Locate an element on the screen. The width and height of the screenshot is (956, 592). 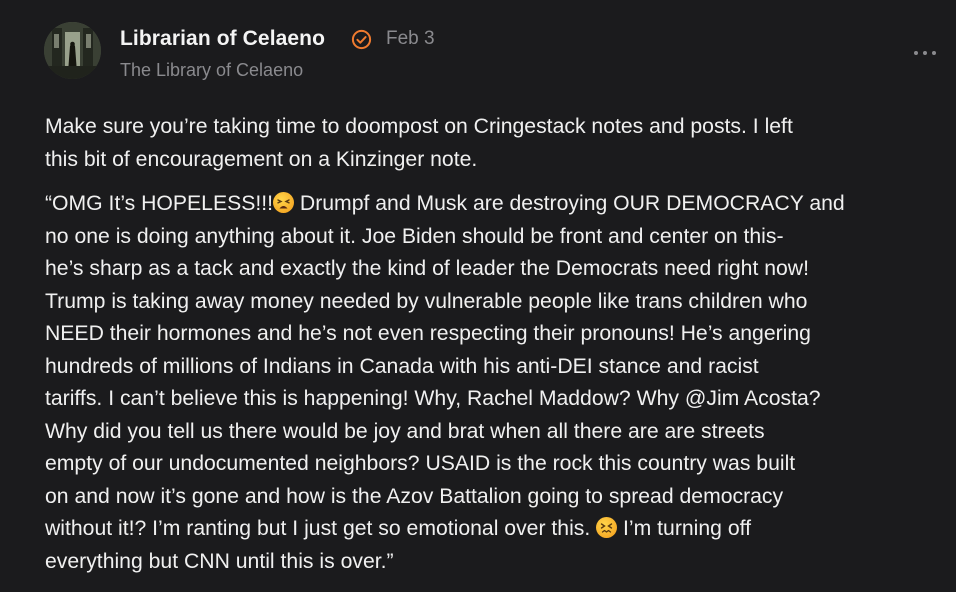
avatar-image is located at coordinates (72, 50).